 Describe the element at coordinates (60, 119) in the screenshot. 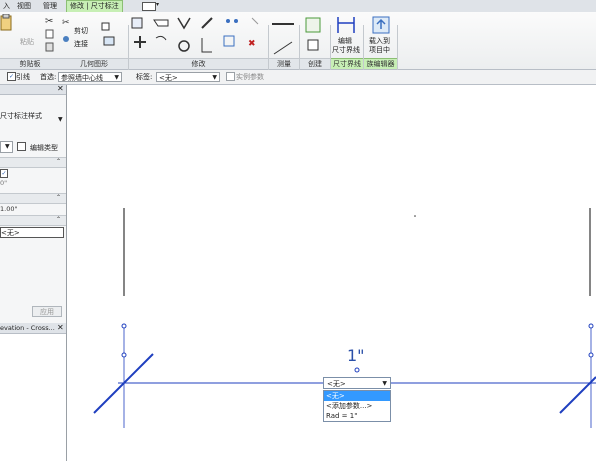

I see `type-dropdown-icon: ▼` at that location.